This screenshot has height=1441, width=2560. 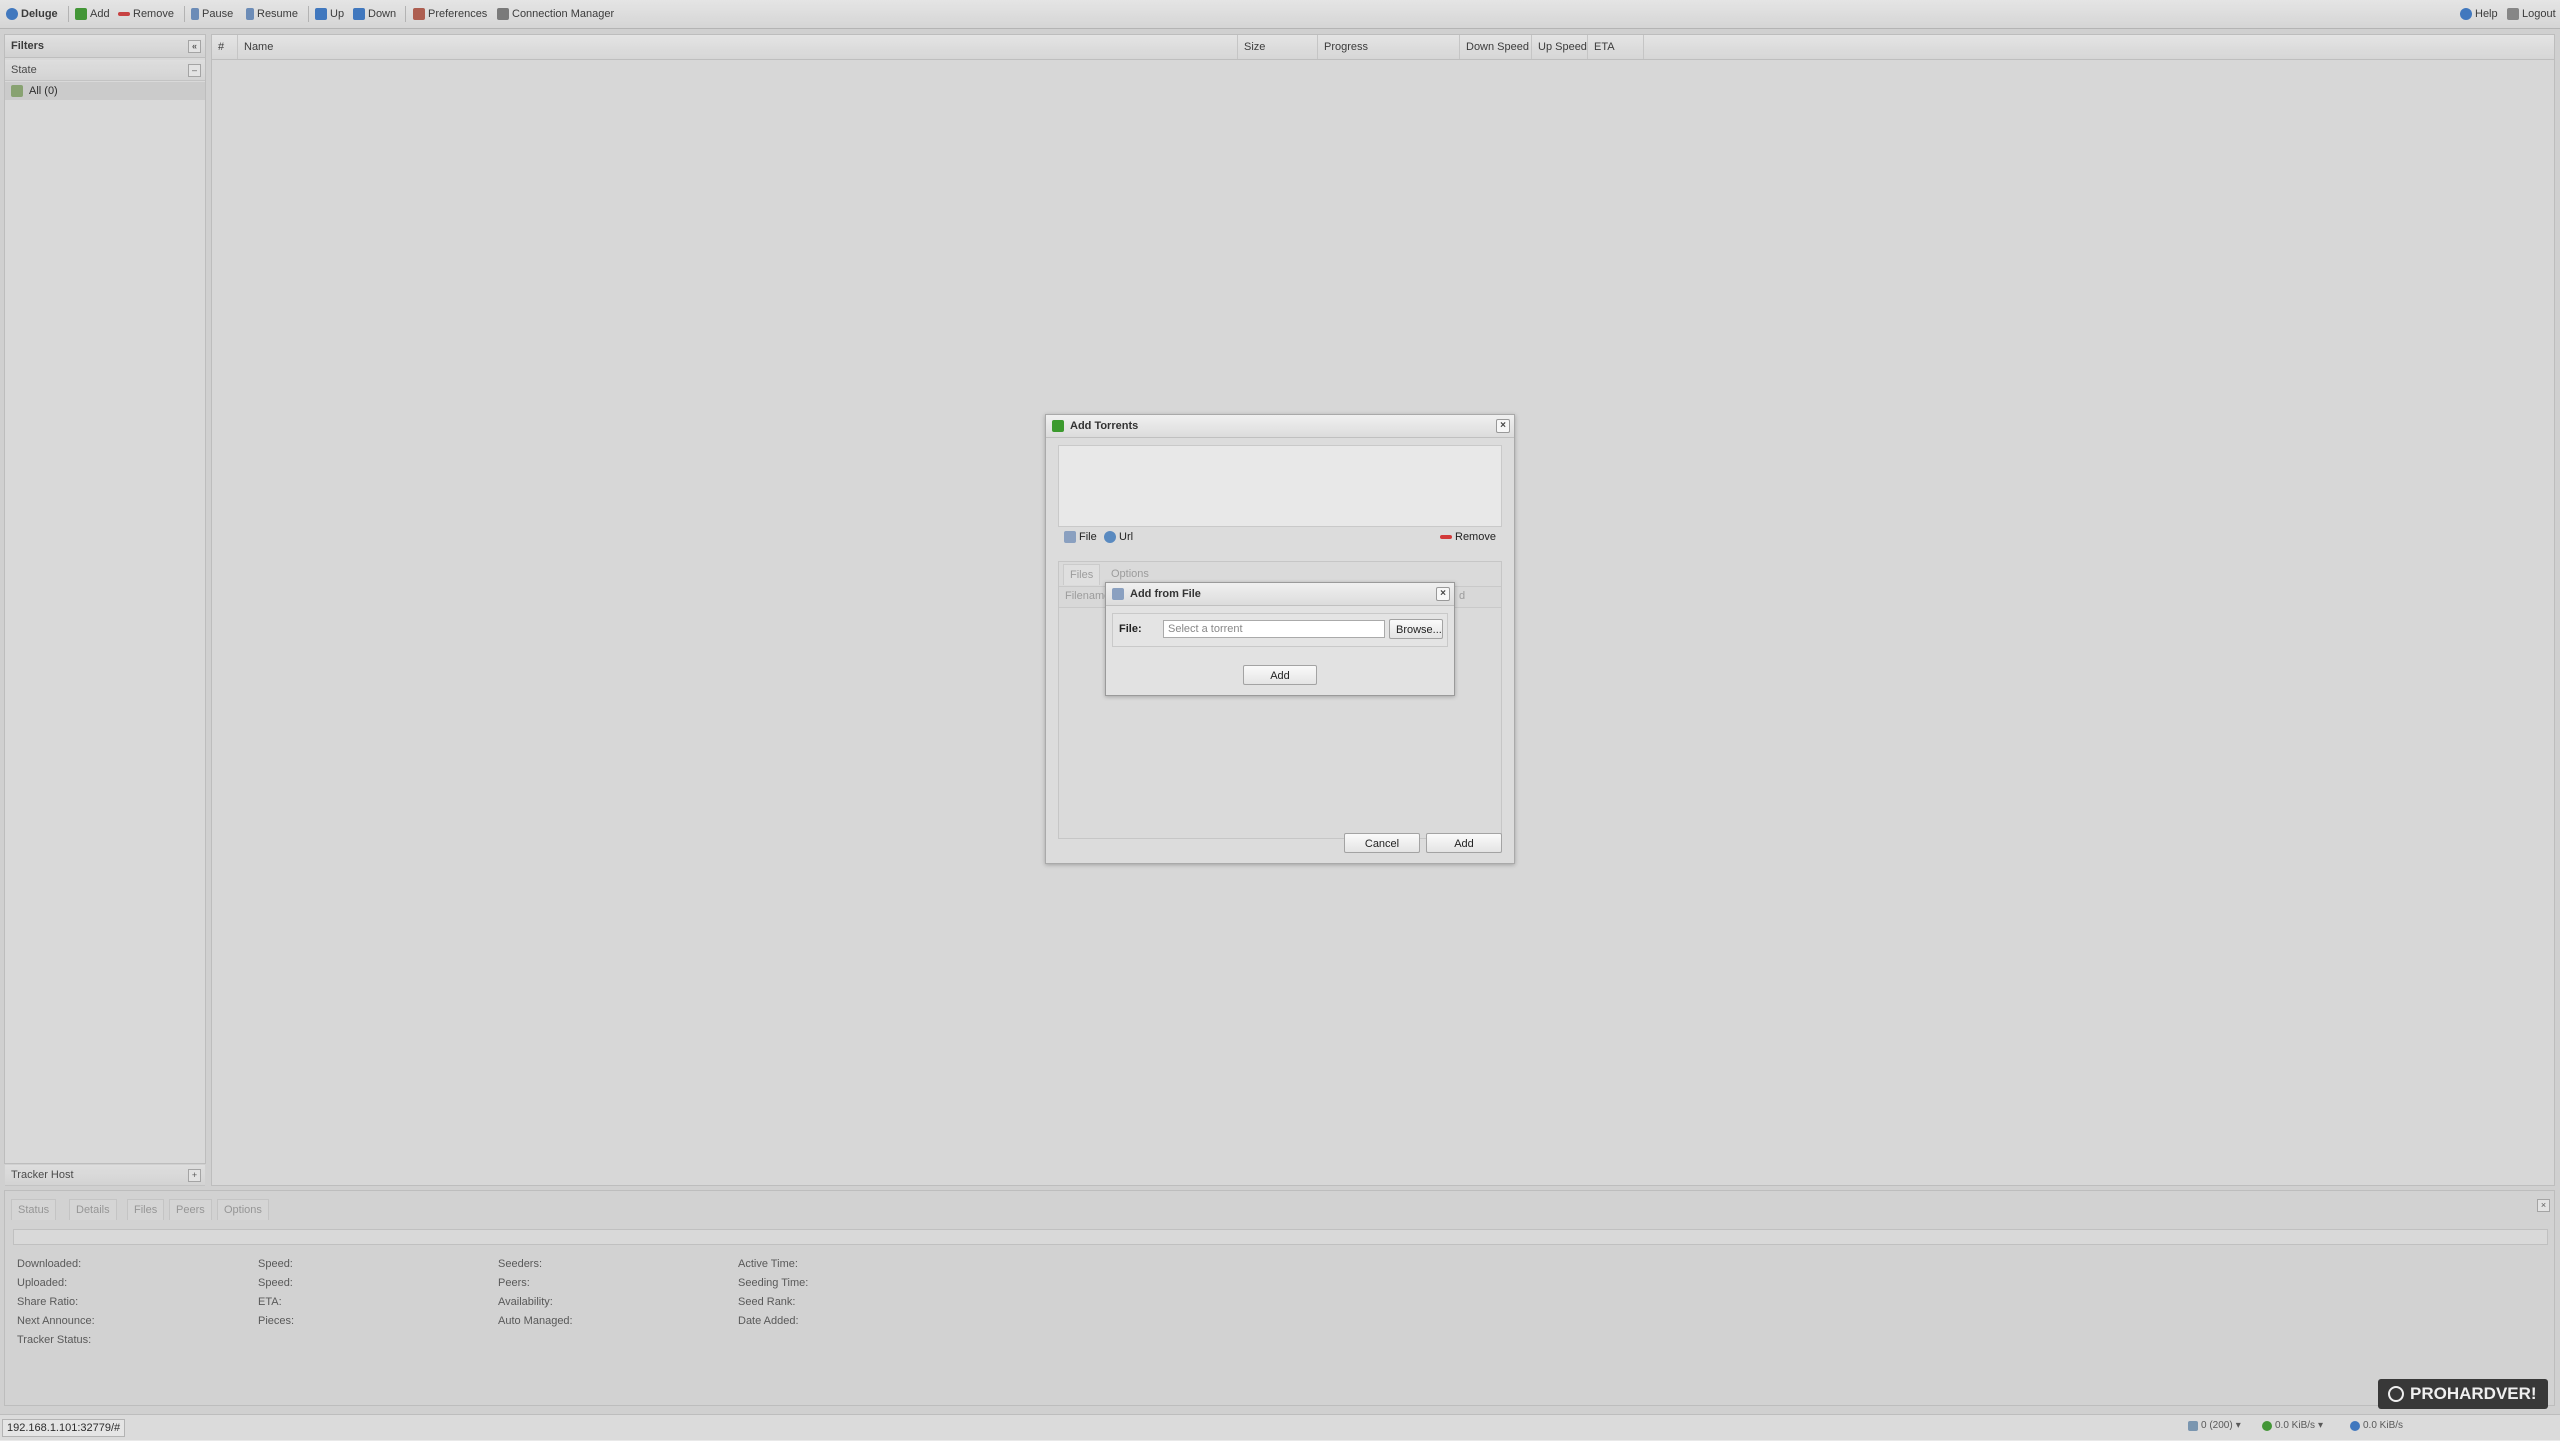 What do you see at coordinates (1110, 537) in the screenshot?
I see `globe-icon` at bounding box center [1110, 537].